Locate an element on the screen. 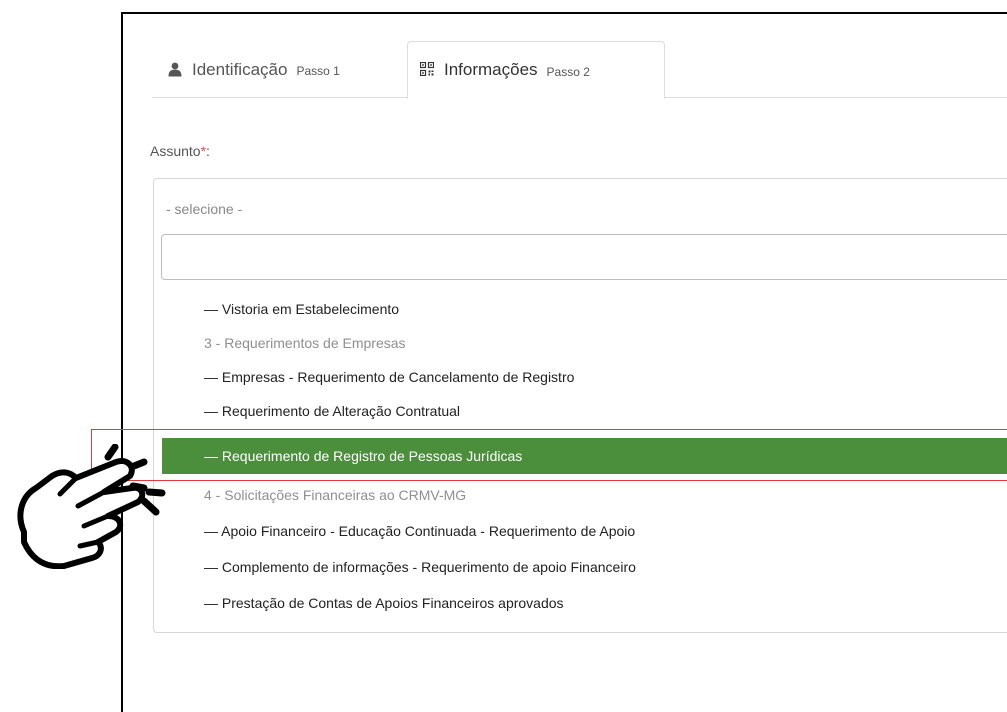 The image size is (1007, 712). label-suffix: : is located at coordinates (208, 151).